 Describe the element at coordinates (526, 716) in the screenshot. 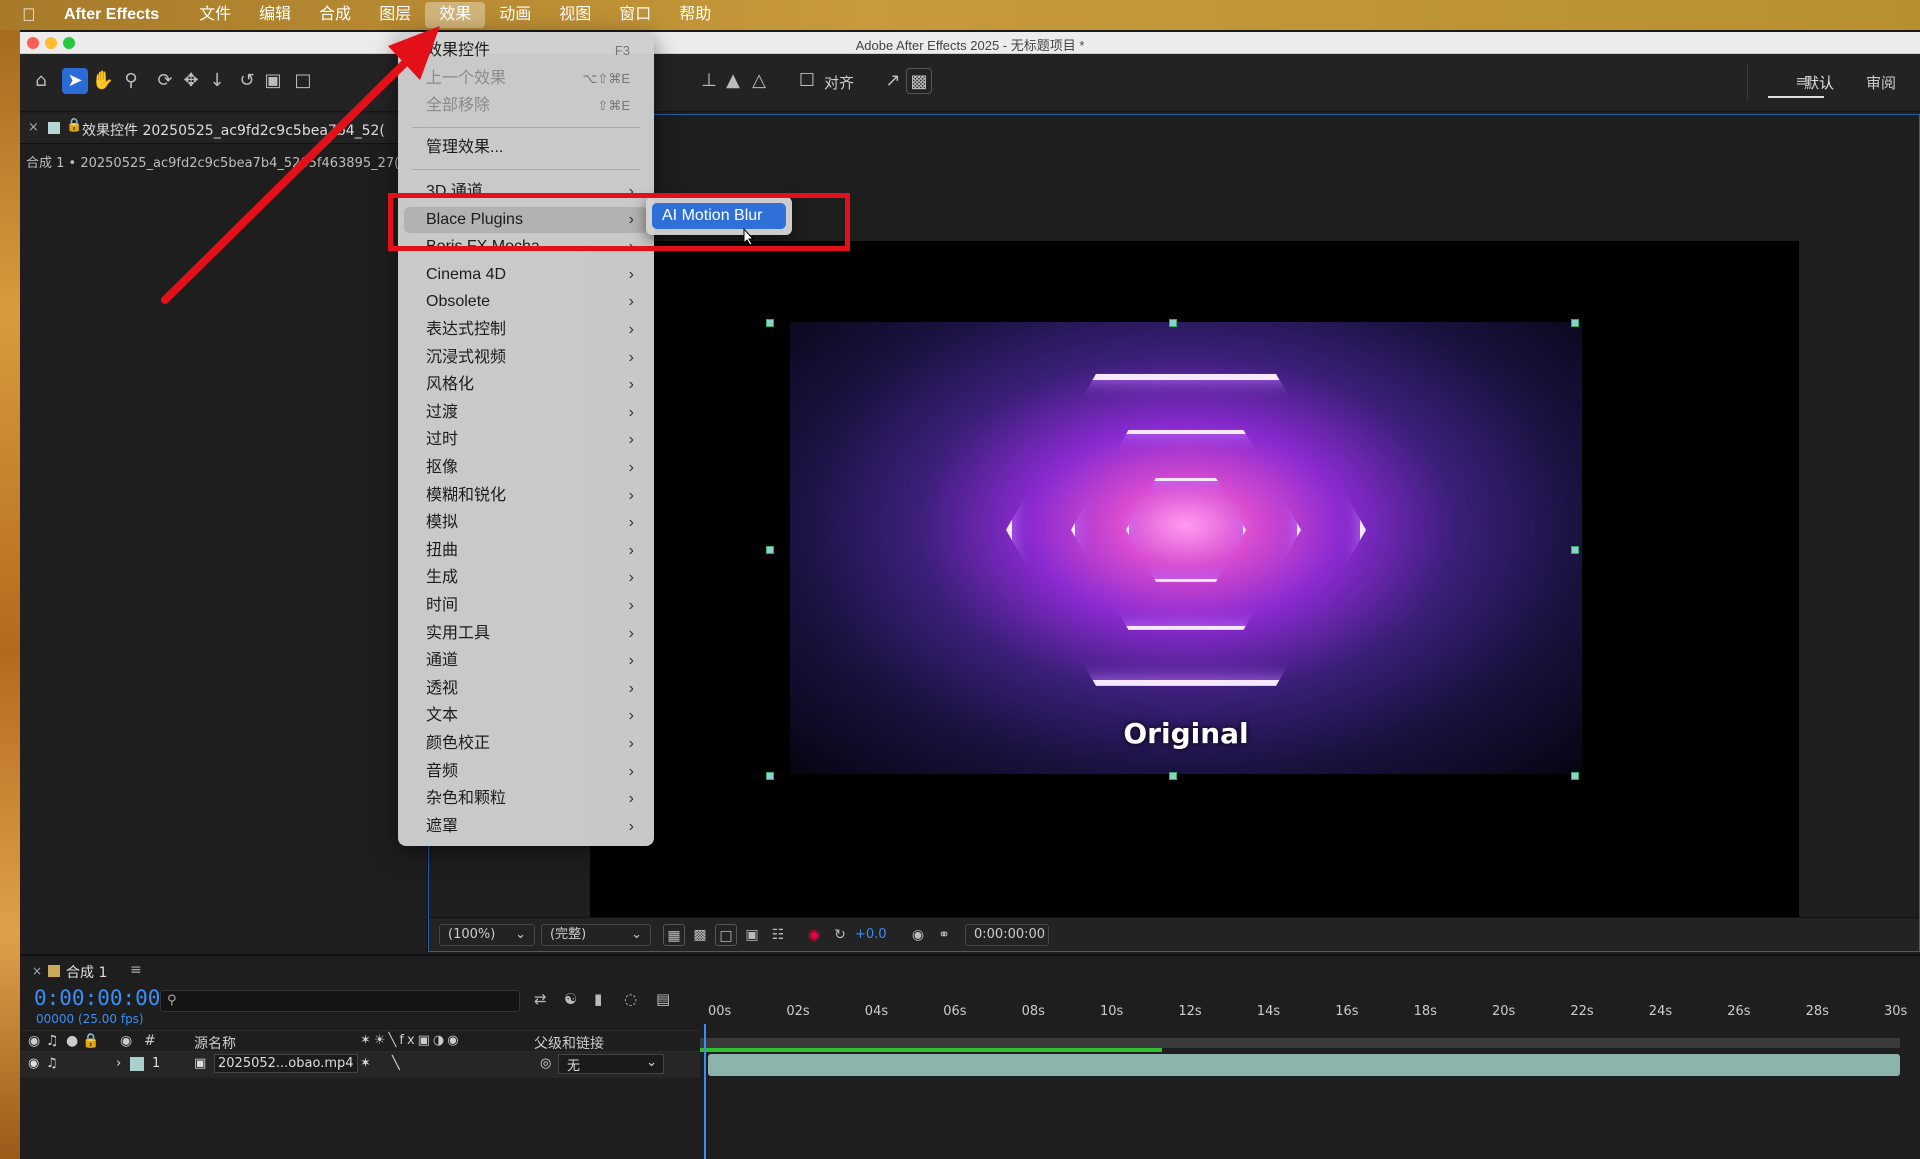

I see `menu-item-category: 文本 ›` at that location.